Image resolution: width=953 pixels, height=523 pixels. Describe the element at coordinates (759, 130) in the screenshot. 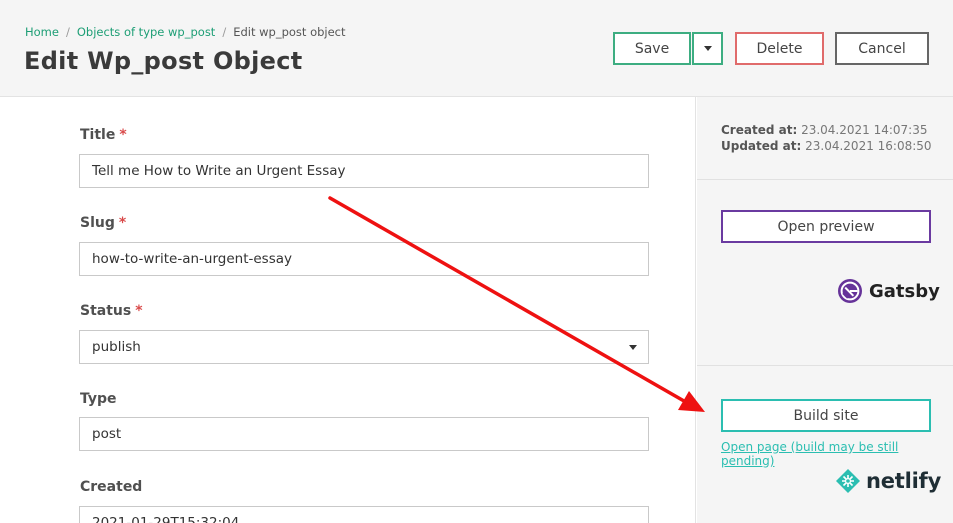

I see `created-at-label: Created at:` at that location.